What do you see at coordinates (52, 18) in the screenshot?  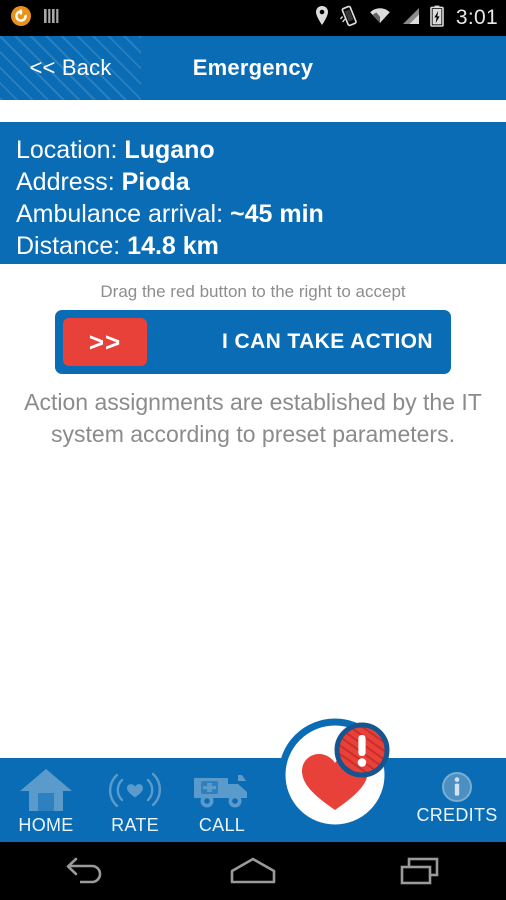 I see `barcode-icon` at bounding box center [52, 18].